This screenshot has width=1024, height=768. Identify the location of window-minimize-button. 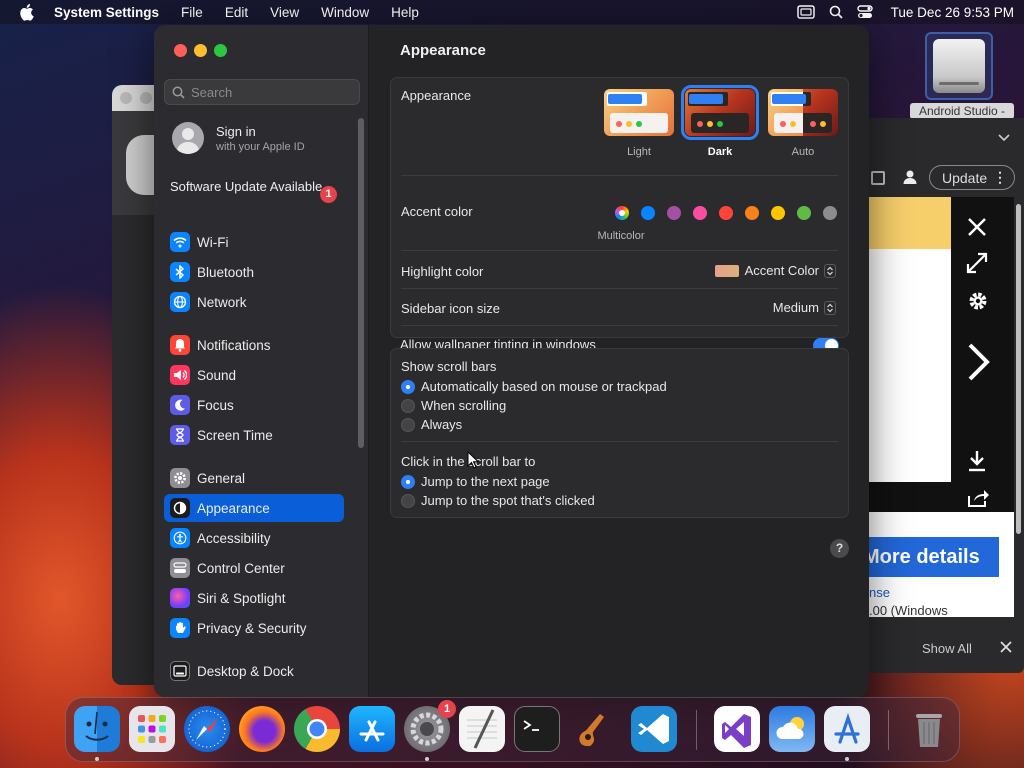
(200, 50).